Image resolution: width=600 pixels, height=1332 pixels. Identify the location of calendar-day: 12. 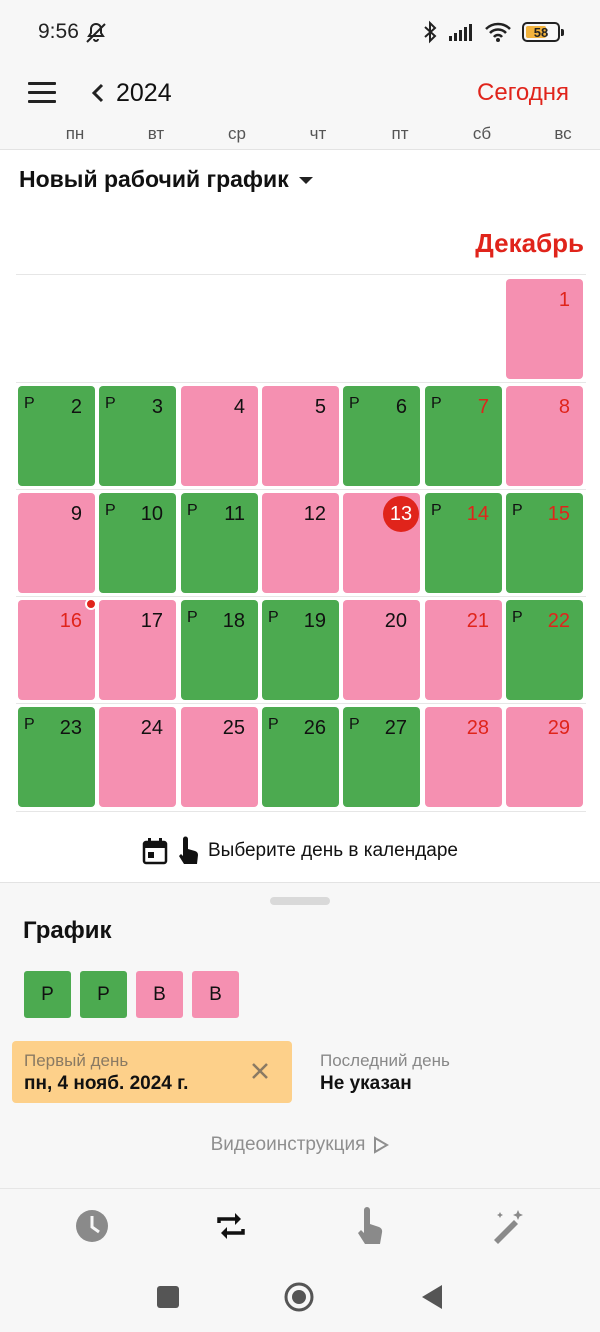
(300, 543).